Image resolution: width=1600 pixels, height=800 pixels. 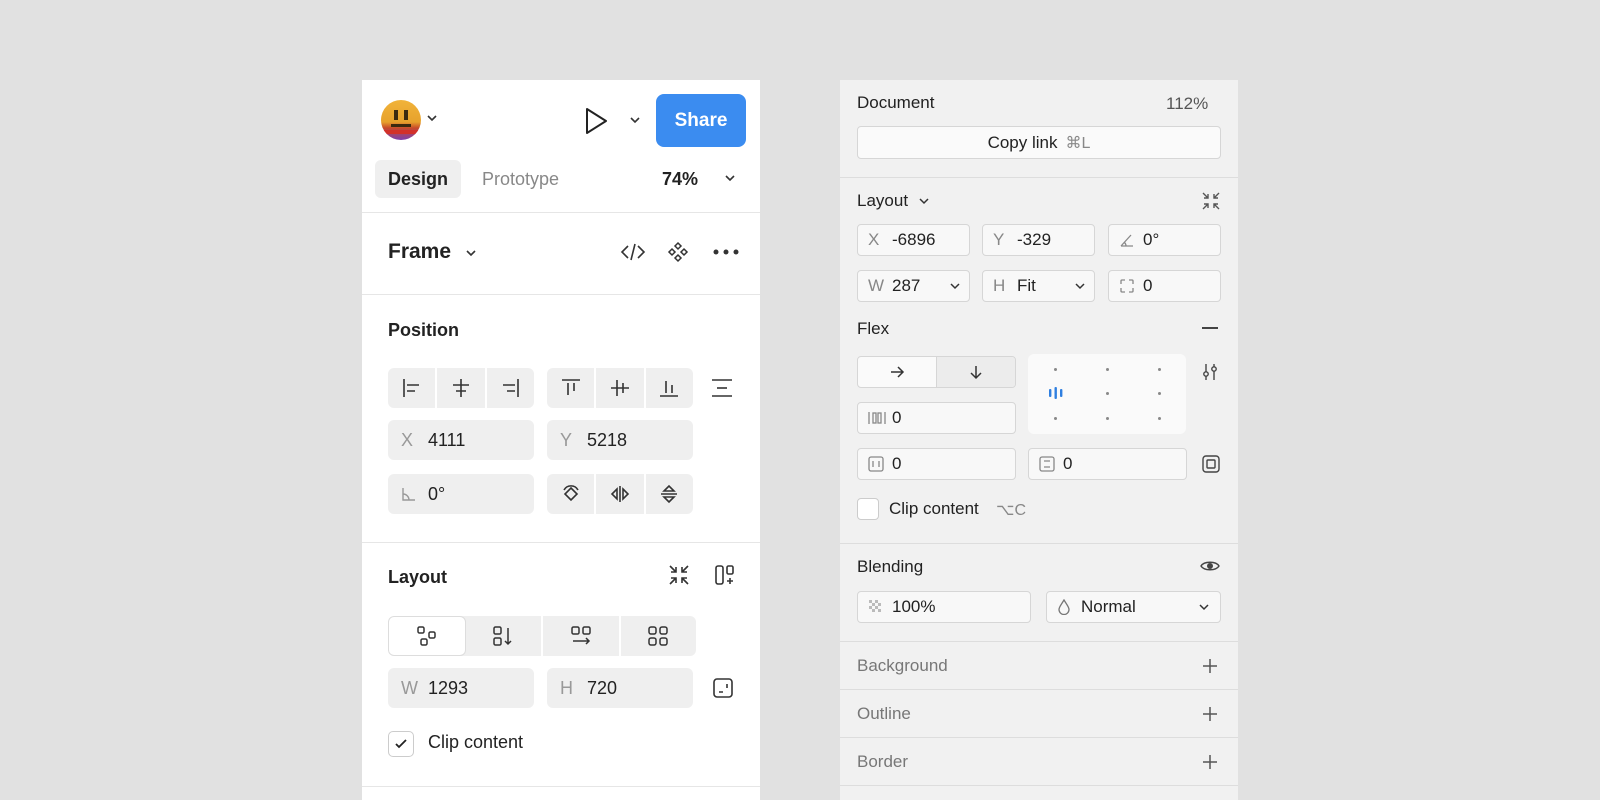 I want to click on tab-design: Design, so click(x=418, y=179).